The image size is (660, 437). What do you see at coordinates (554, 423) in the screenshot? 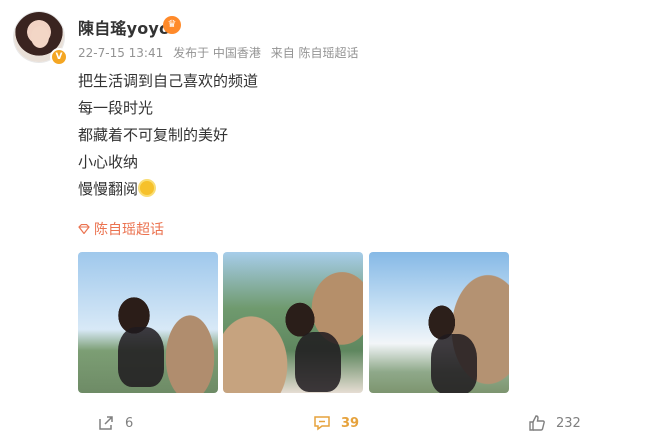
I see `like-button: 232` at bounding box center [554, 423].